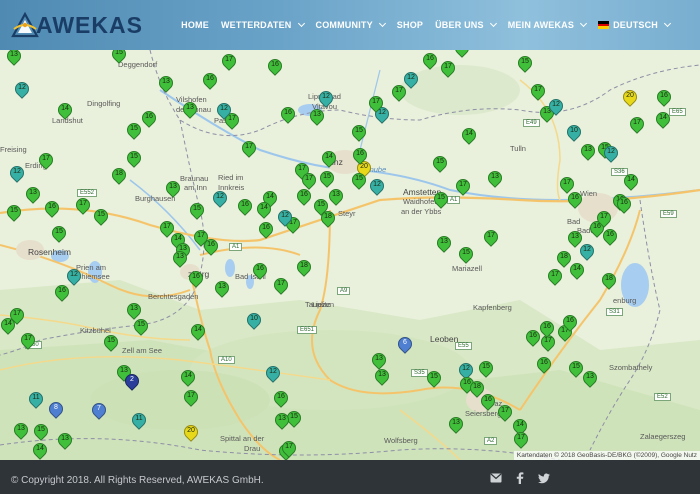  Describe the element at coordinates (195, 25) in the screenshot. I see `nav-item-0: HOME` at that location.